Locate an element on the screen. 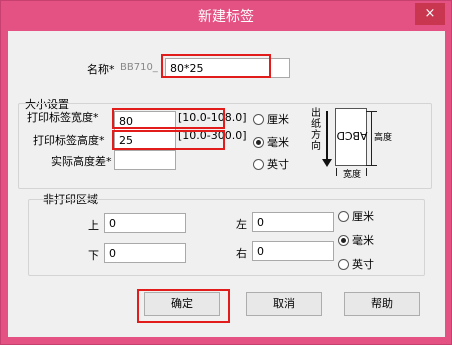 This screenshot has height=347, width=452. height-dimension-line is located at coordinates (371, 138).